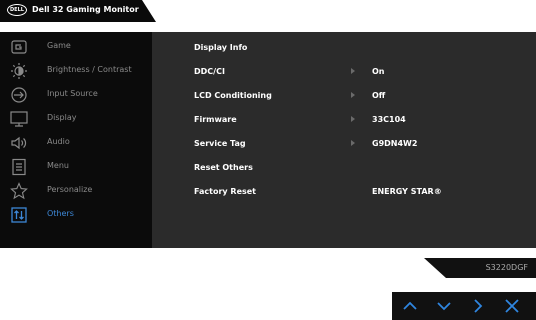  Describe the element at coordinates (76, 143) in the screenshot. I see `menu-item-audio: Audio` at that location.